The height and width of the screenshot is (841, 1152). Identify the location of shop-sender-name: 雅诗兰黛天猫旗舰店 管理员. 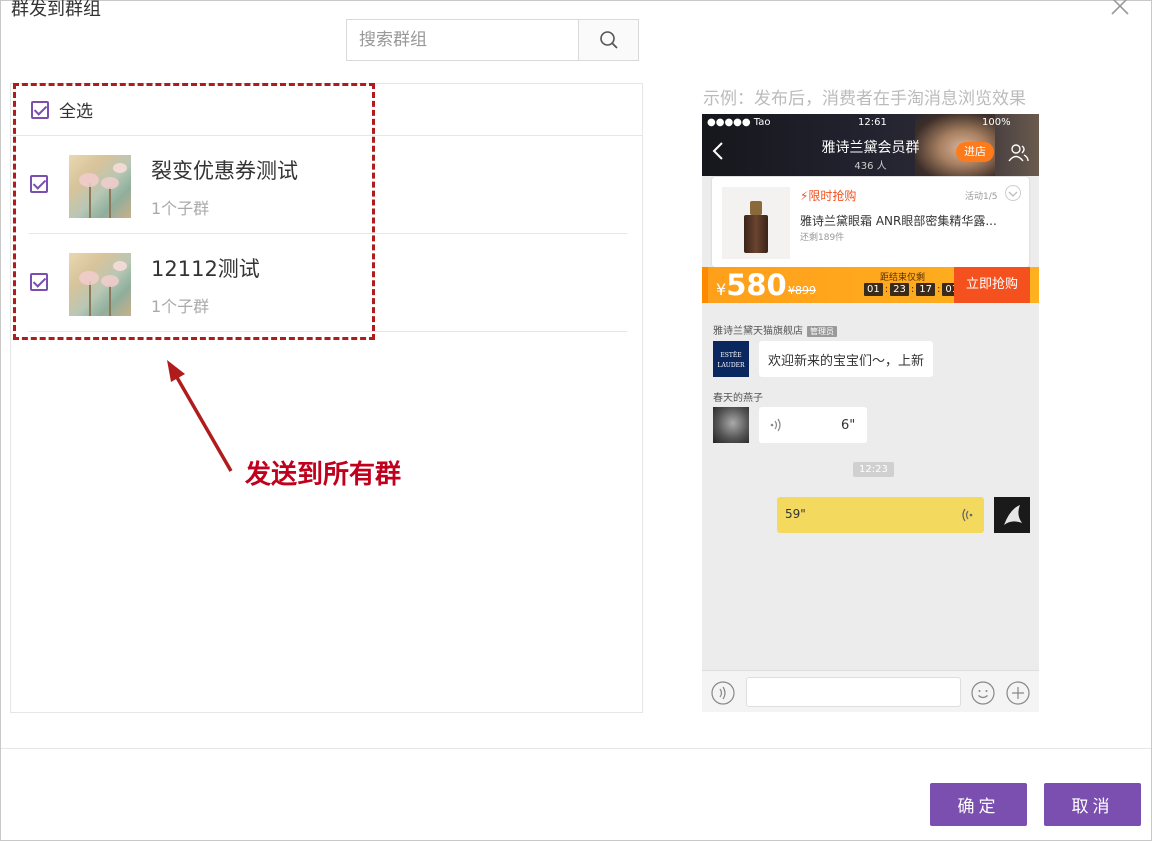
(775, 329).